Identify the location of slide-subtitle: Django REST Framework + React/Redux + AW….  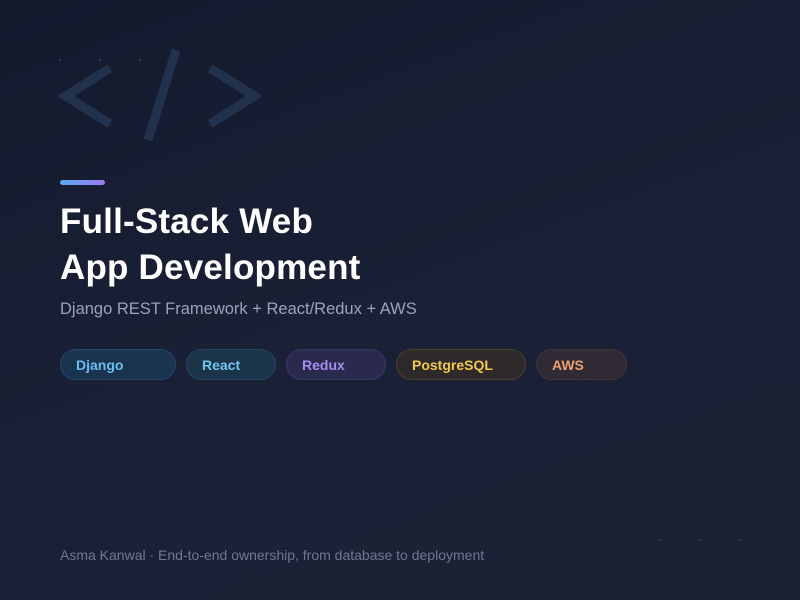
(238, 309).